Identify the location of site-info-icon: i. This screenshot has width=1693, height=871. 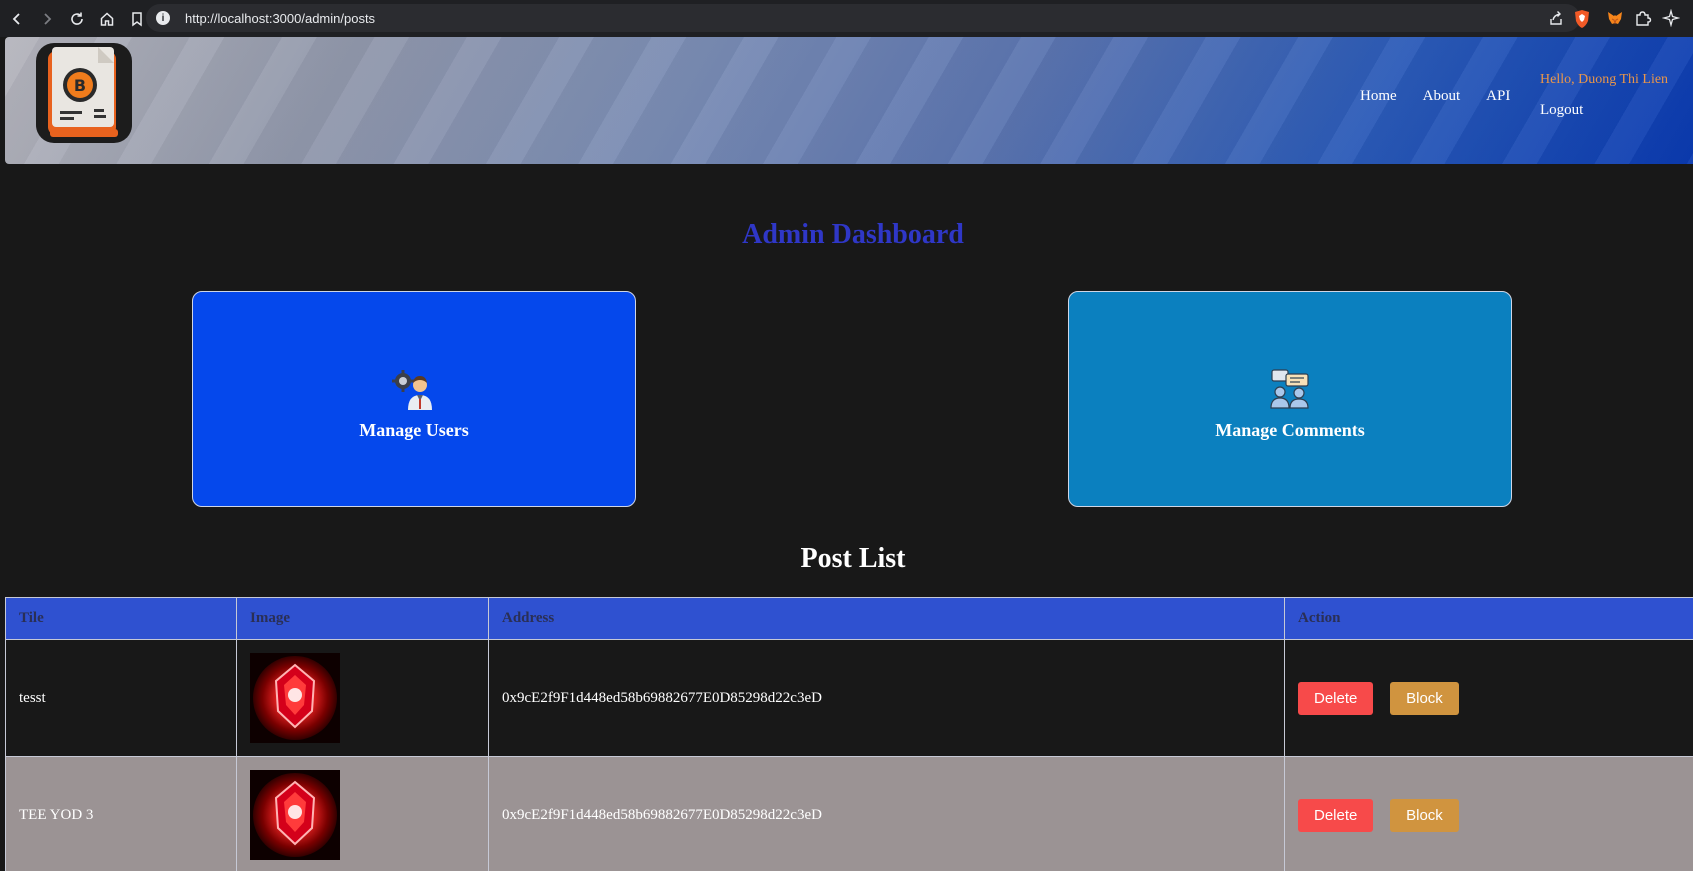
(163, 18).